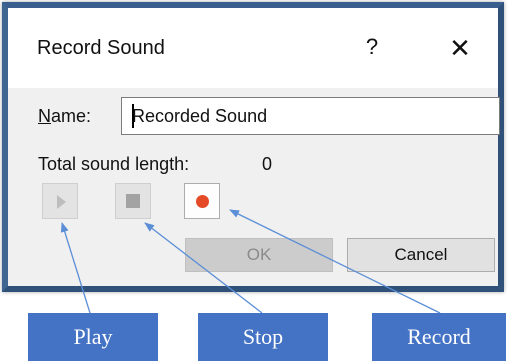  What do you see at coordinates (133, 116) in the screenshot?
I see `text-cursor` at bounding box center [133, 116].